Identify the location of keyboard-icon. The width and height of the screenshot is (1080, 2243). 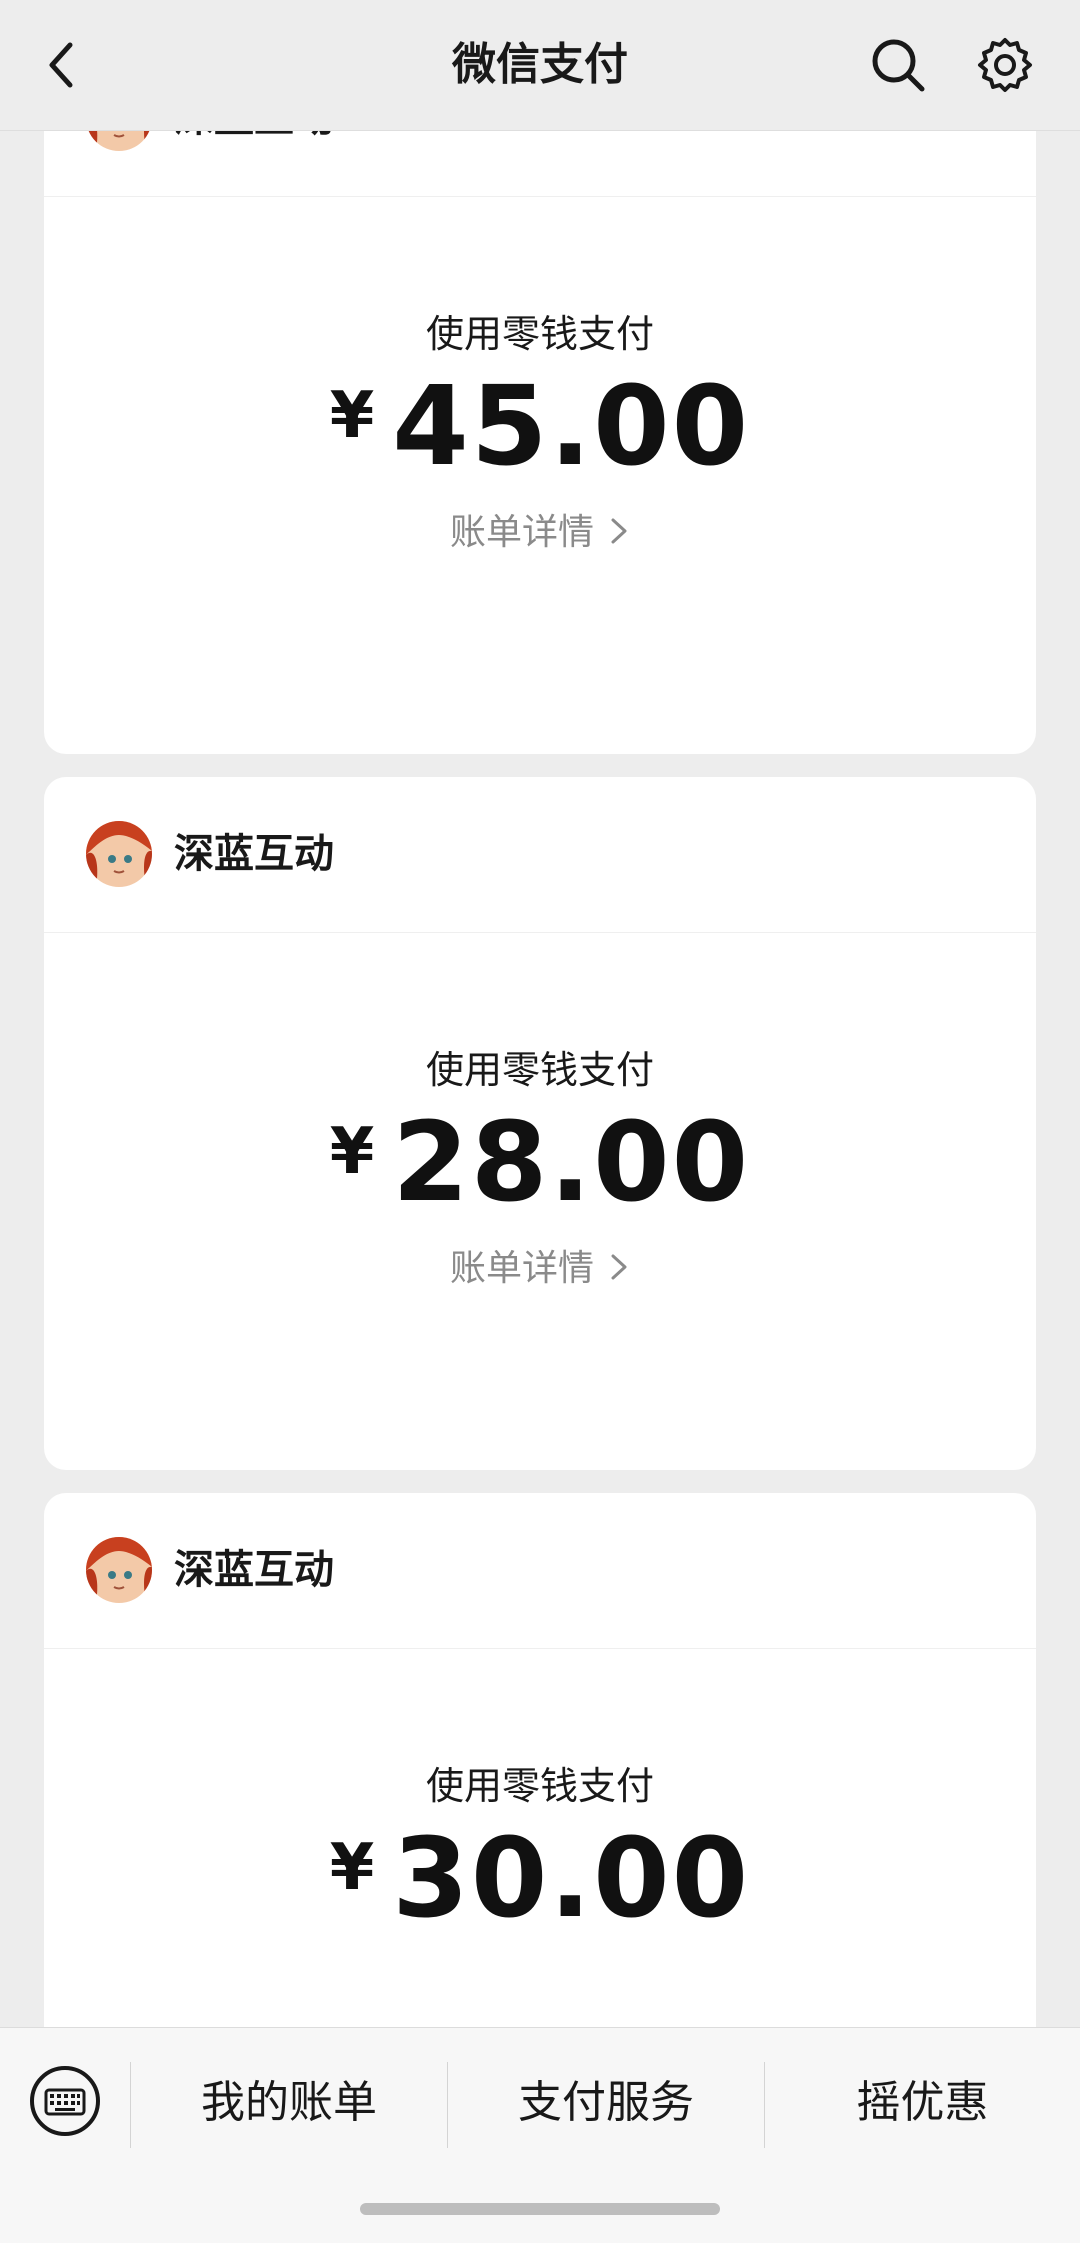
(65, 2101).